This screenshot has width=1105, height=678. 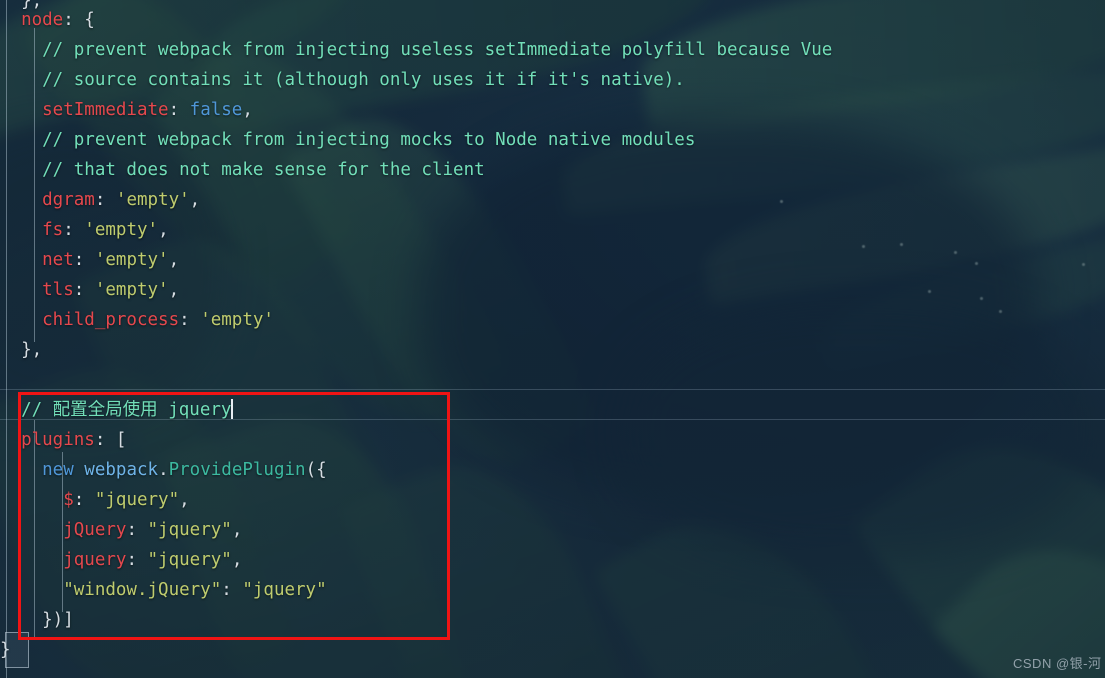 What do you see at coordinates (47, 200) in the screenshot?
I see `code-token: dgram` at bounding box center [47, 200].